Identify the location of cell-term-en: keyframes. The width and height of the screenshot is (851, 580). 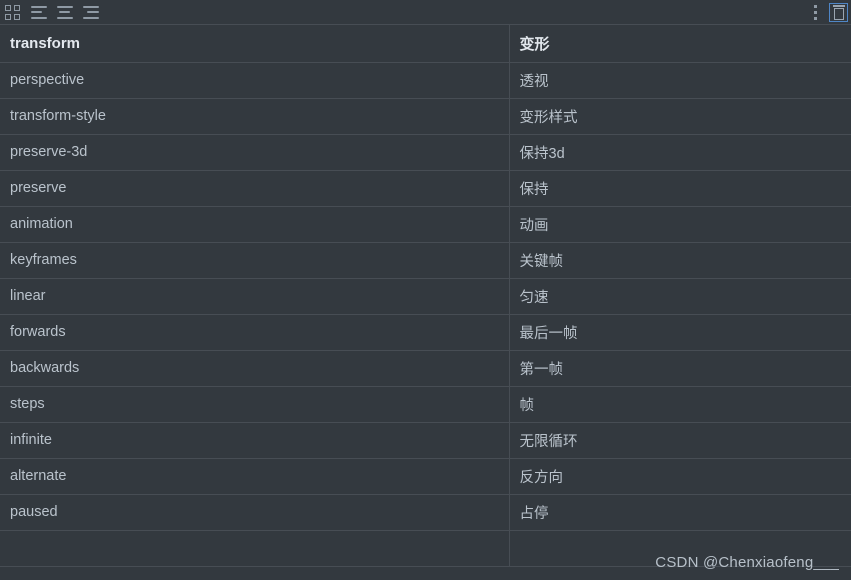
(255, 260).